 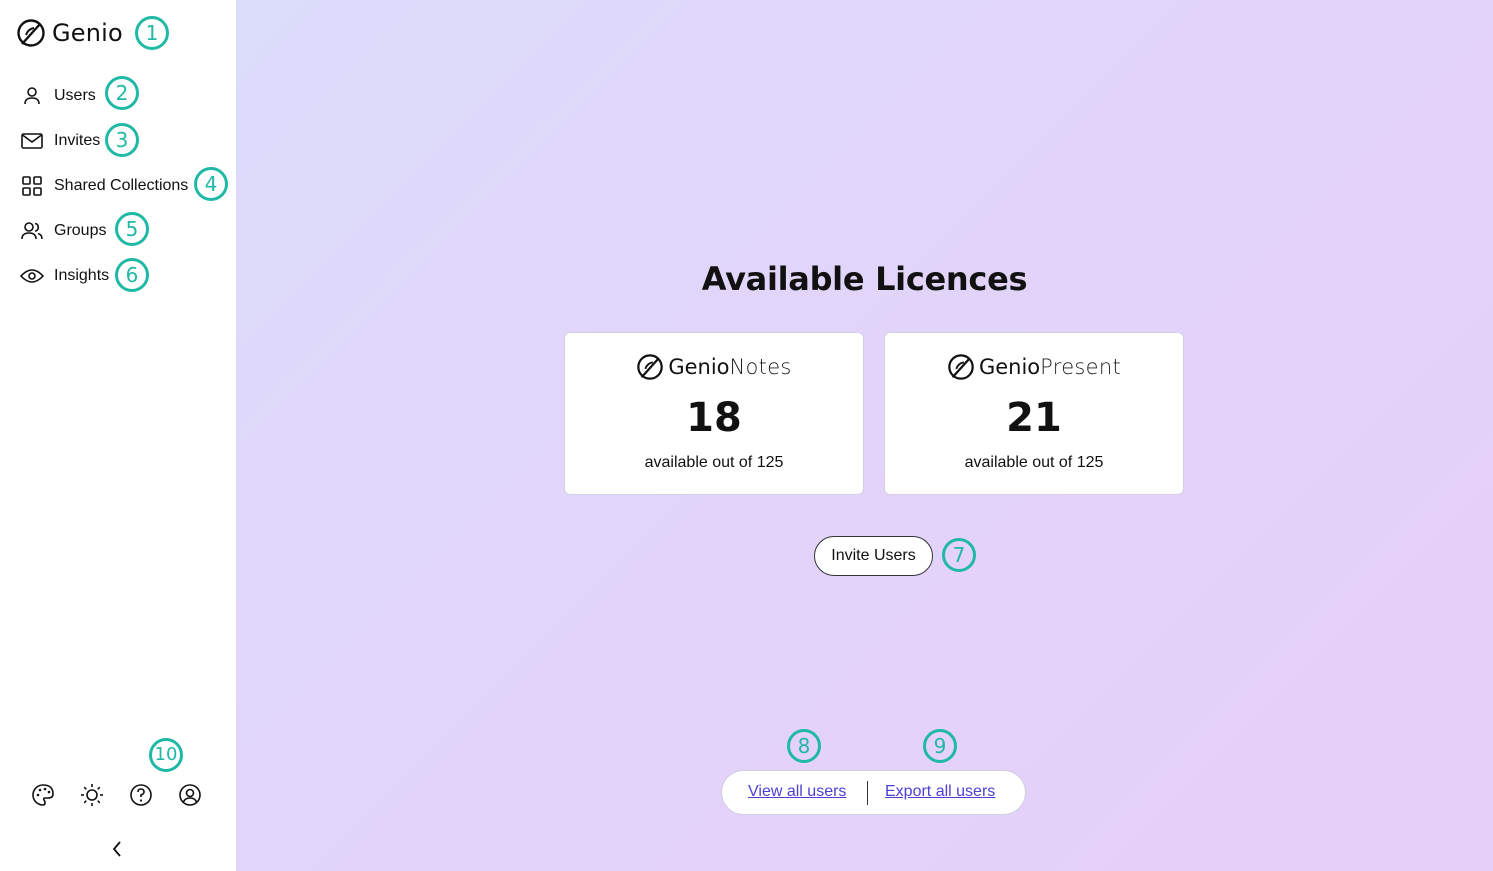 I want to click on chevron-left-icon, so click(x=117, y=849).